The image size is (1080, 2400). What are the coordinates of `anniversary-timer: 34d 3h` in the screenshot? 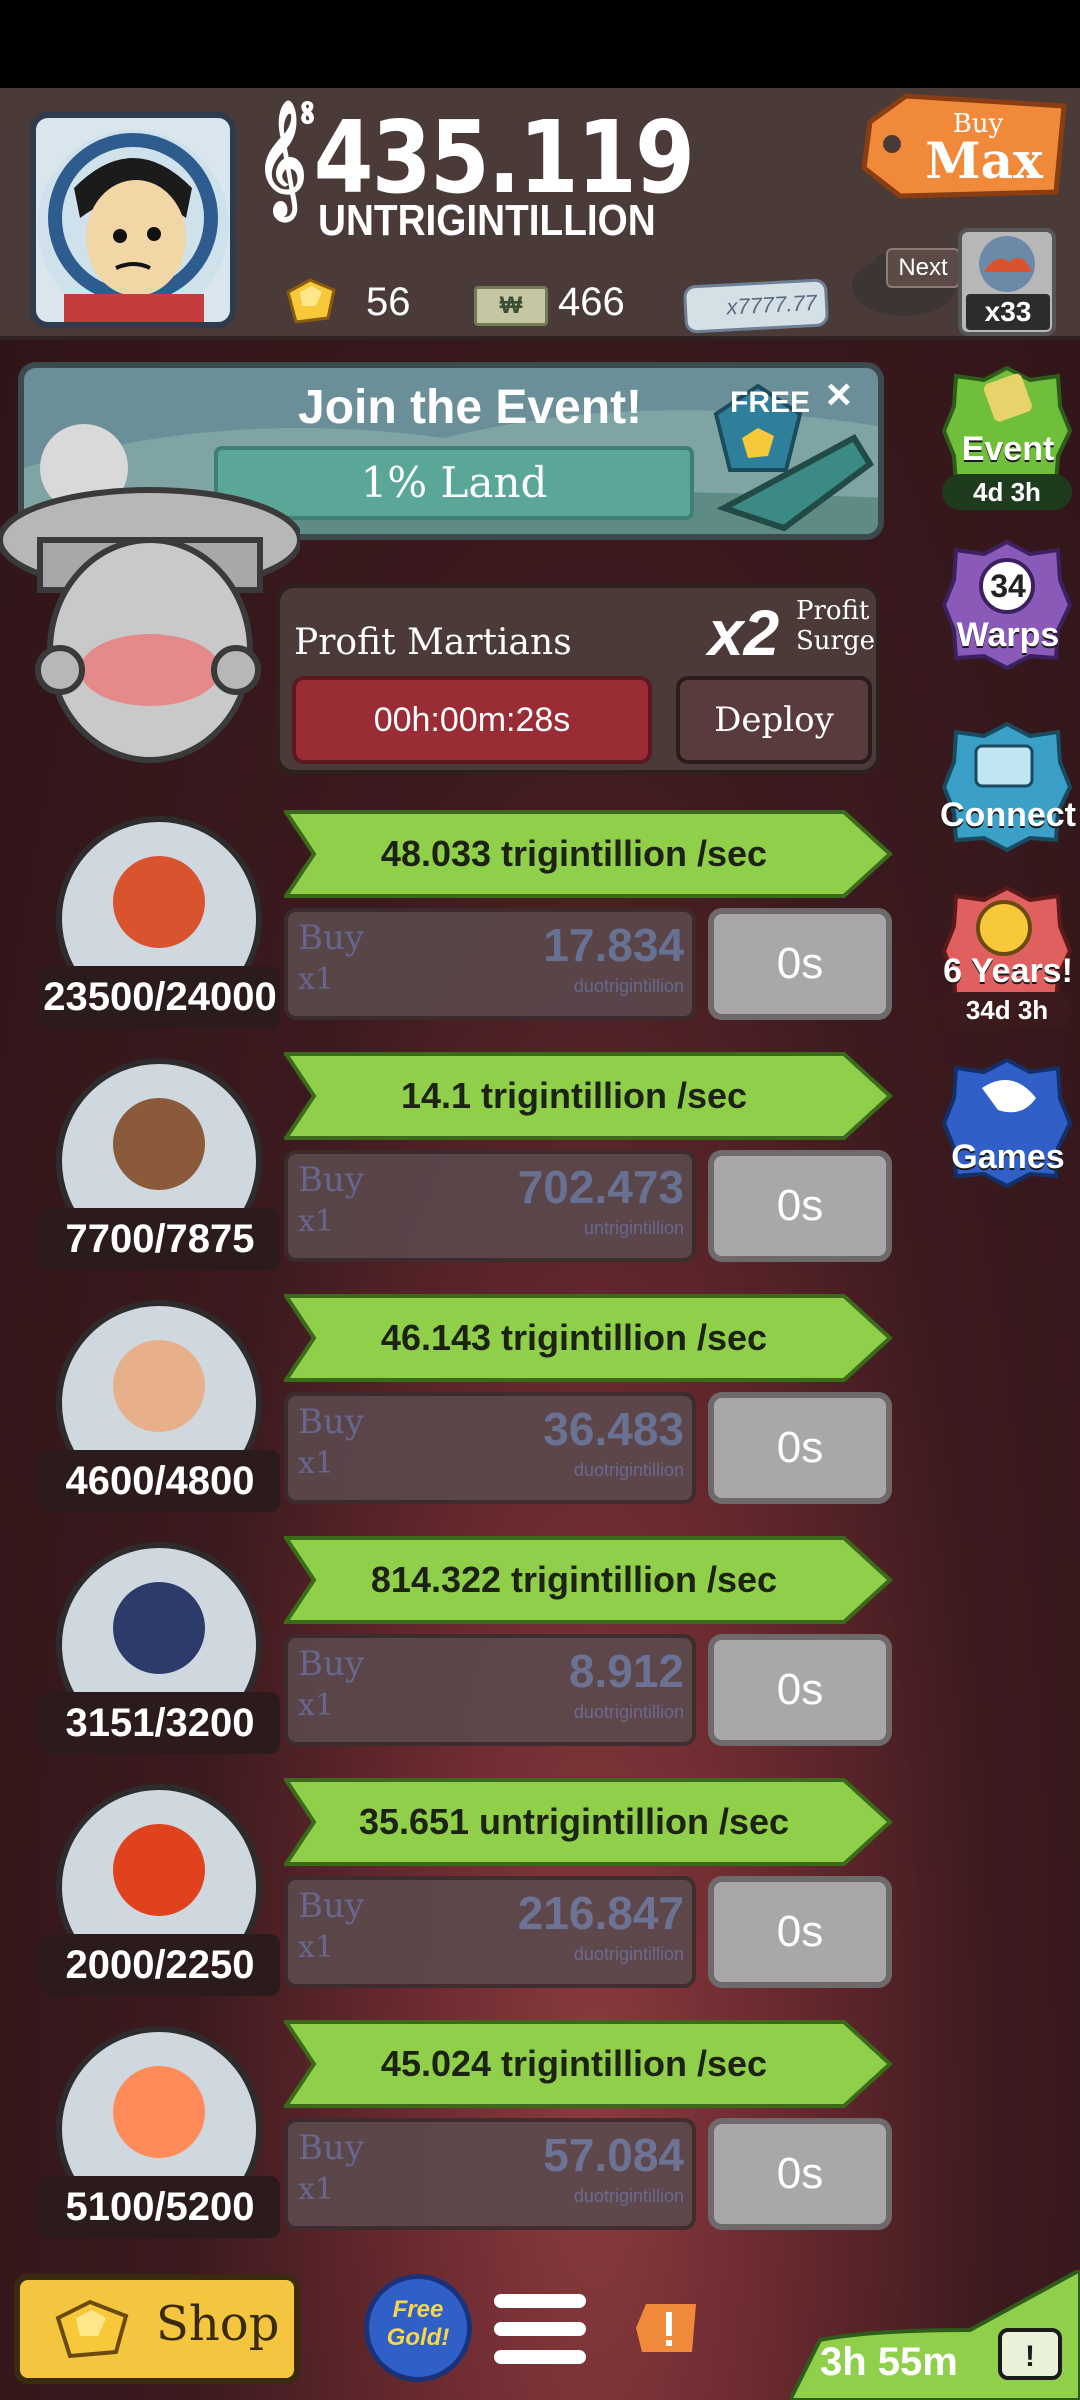 It's located at (1007, 1010).